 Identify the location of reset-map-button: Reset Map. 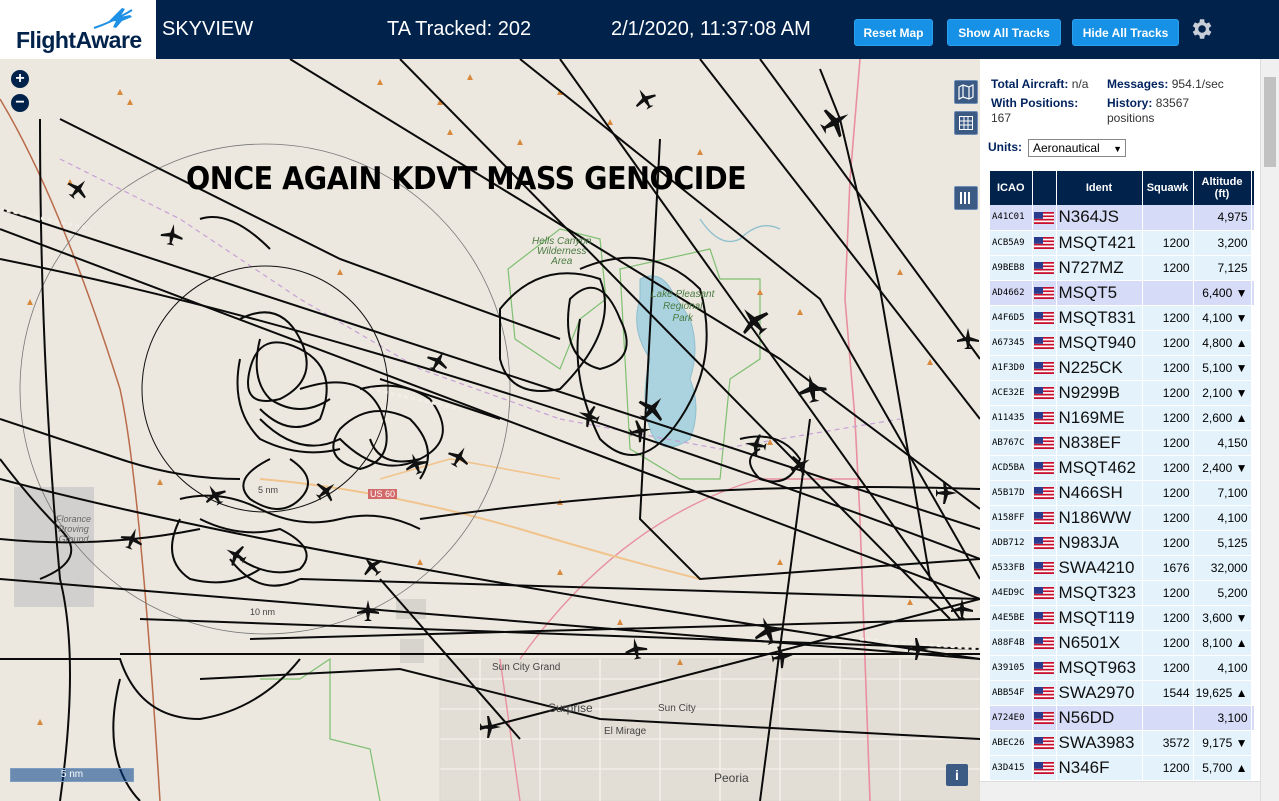
(893, 32).